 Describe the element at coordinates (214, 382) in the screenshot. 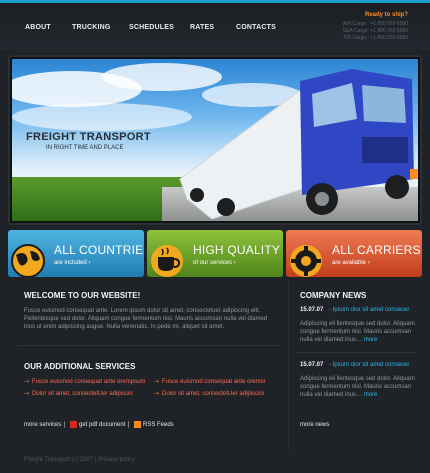

I see `service-link-label: Fusce euismod consequat ante oremsi` at that location.